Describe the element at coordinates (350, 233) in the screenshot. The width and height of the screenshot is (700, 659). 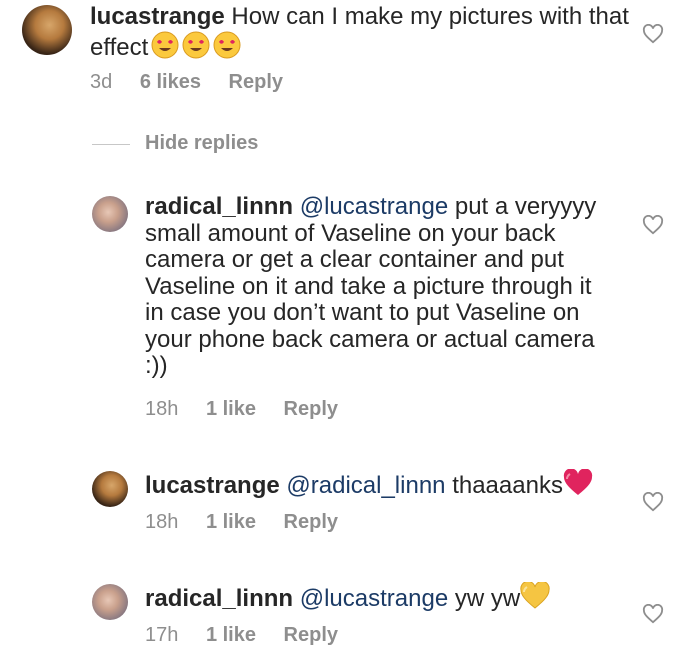
I see `comment-line: small amount of Vaseline on your back` at that location.